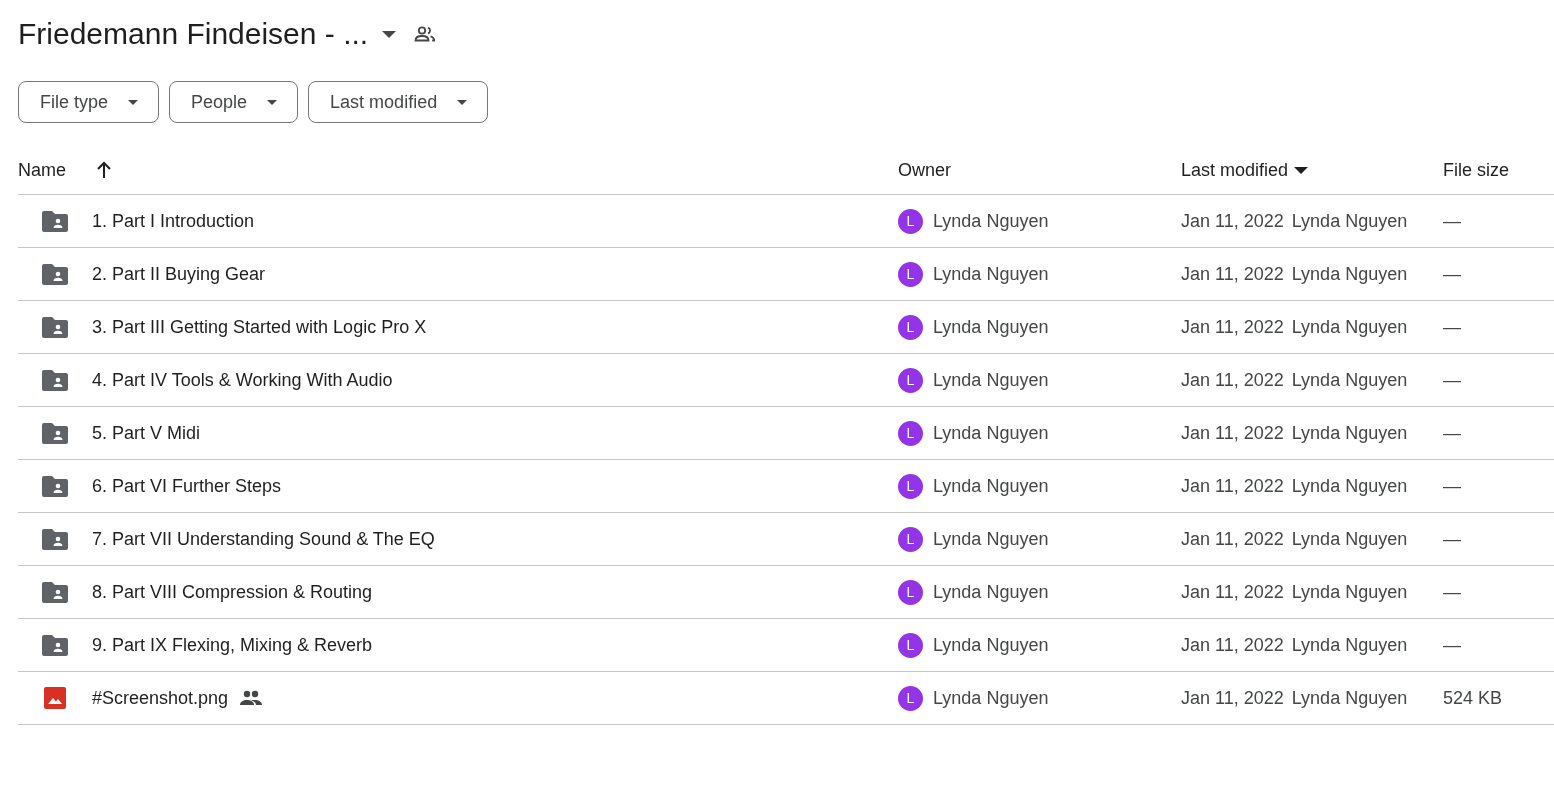 Image resolution: width=1554 pixels, height=792 pixels. Describe the element at coordinates (42, 170) in the screenshot. I see `column-header: Name` at that location.